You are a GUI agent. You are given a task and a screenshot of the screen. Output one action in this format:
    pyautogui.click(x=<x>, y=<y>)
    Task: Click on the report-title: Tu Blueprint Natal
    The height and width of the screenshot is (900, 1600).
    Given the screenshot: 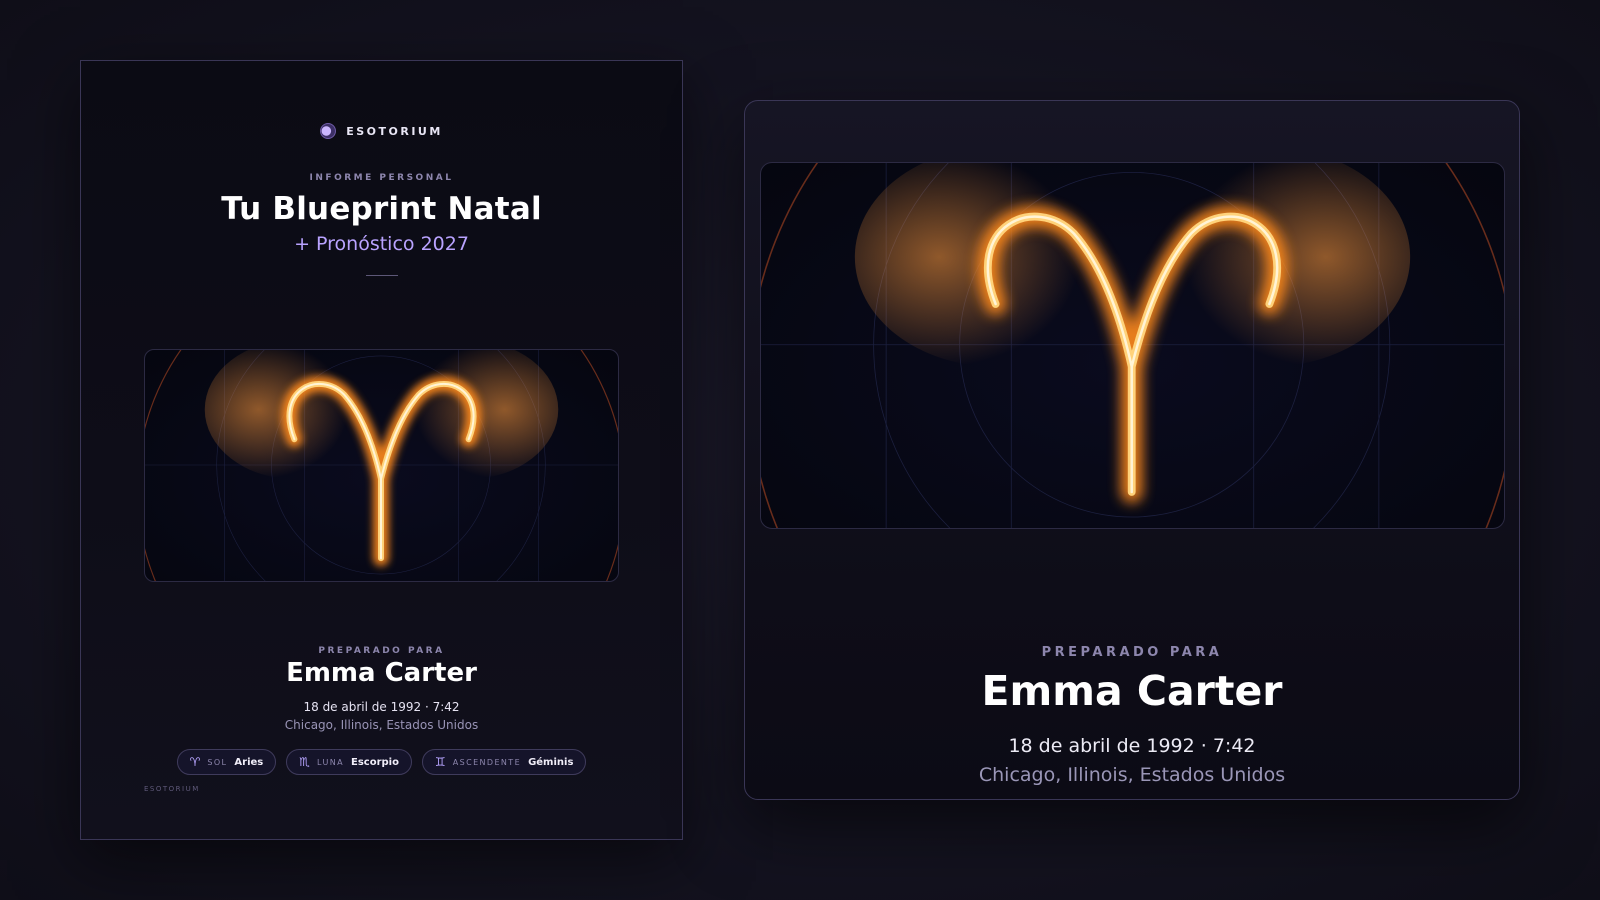 What is the action you would take?
    pyautogui.click(x=381, y=209)
    